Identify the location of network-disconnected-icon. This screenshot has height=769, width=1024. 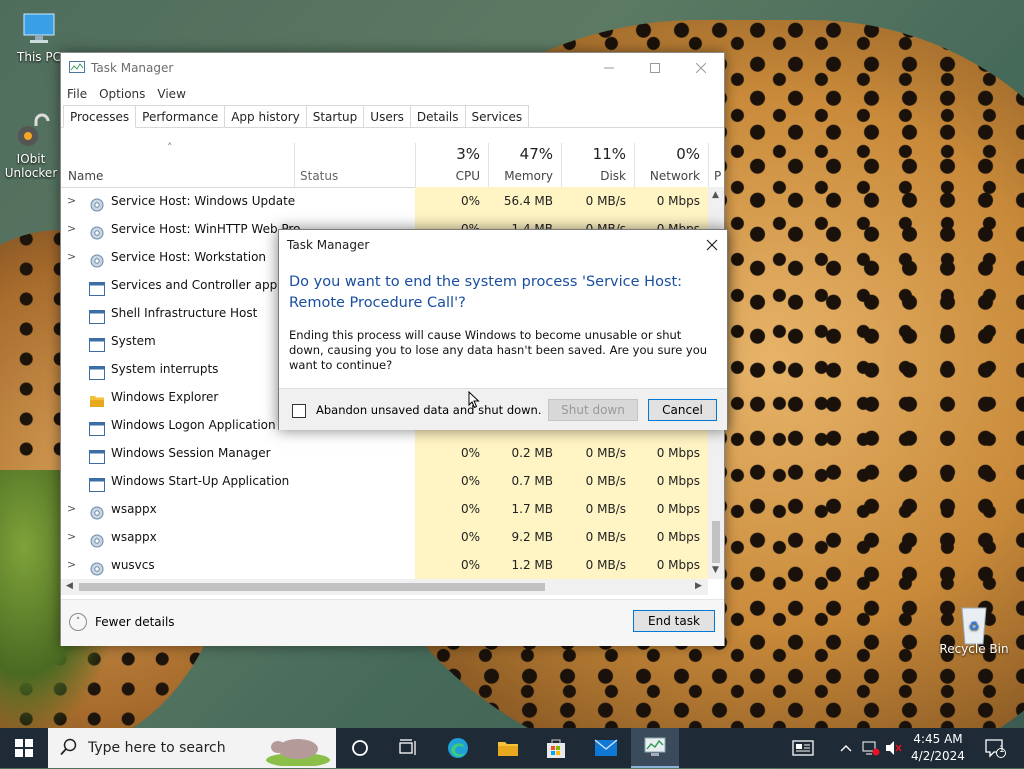
(871, 748).